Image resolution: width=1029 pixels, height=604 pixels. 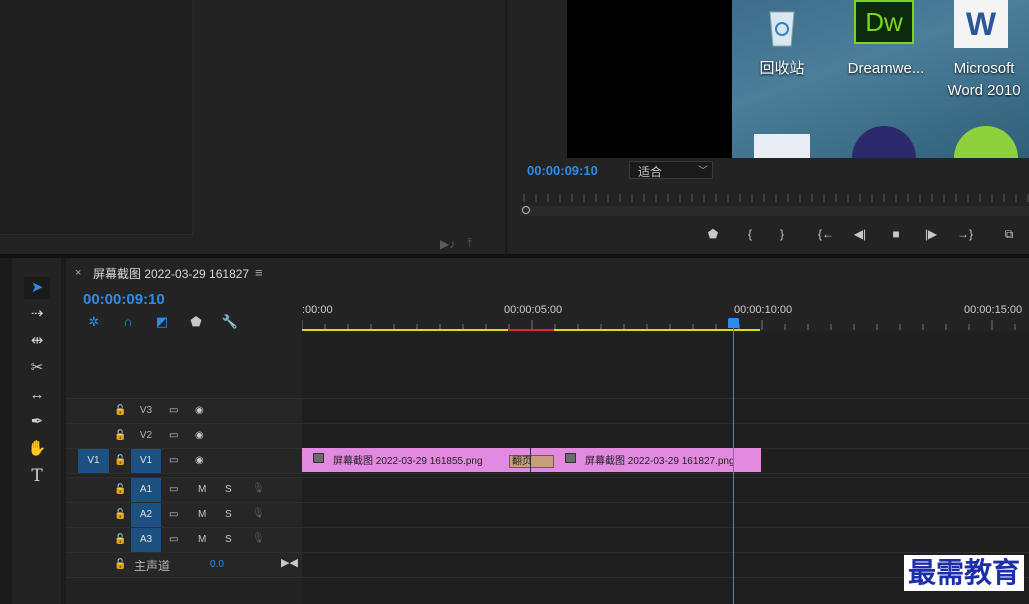 I want to click on go-to-in-icon: {←, so click(x=826, y=234).